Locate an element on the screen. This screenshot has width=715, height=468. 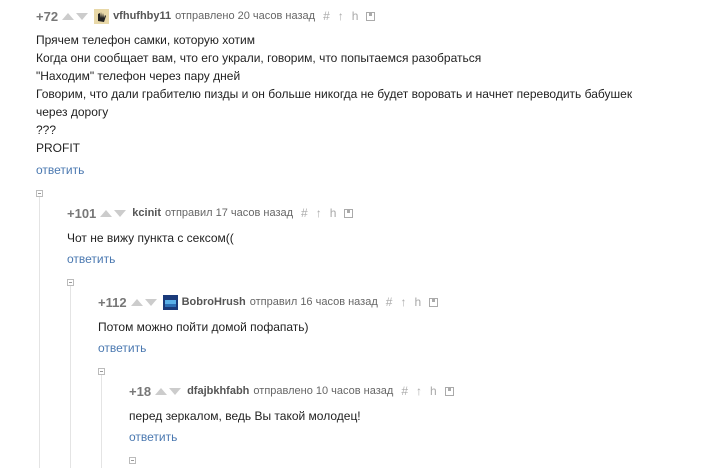
comment-line: PROFIT is located at coordinates (58, 148).